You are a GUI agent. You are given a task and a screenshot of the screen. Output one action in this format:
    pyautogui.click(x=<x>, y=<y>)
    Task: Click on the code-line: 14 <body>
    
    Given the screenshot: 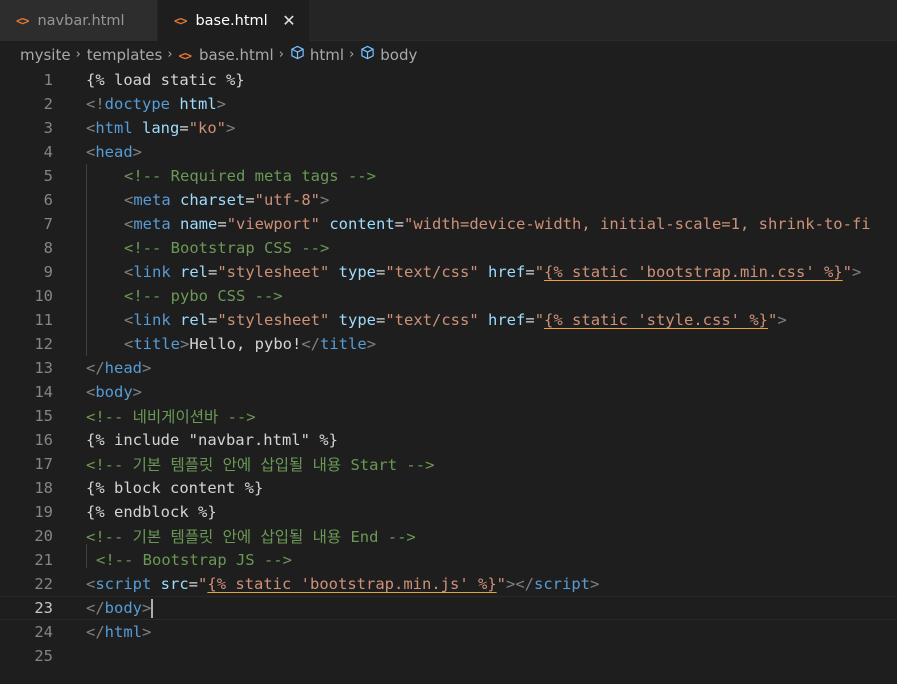 What is the action you would take?
    pyautogui.click(x=448, y=392)
    